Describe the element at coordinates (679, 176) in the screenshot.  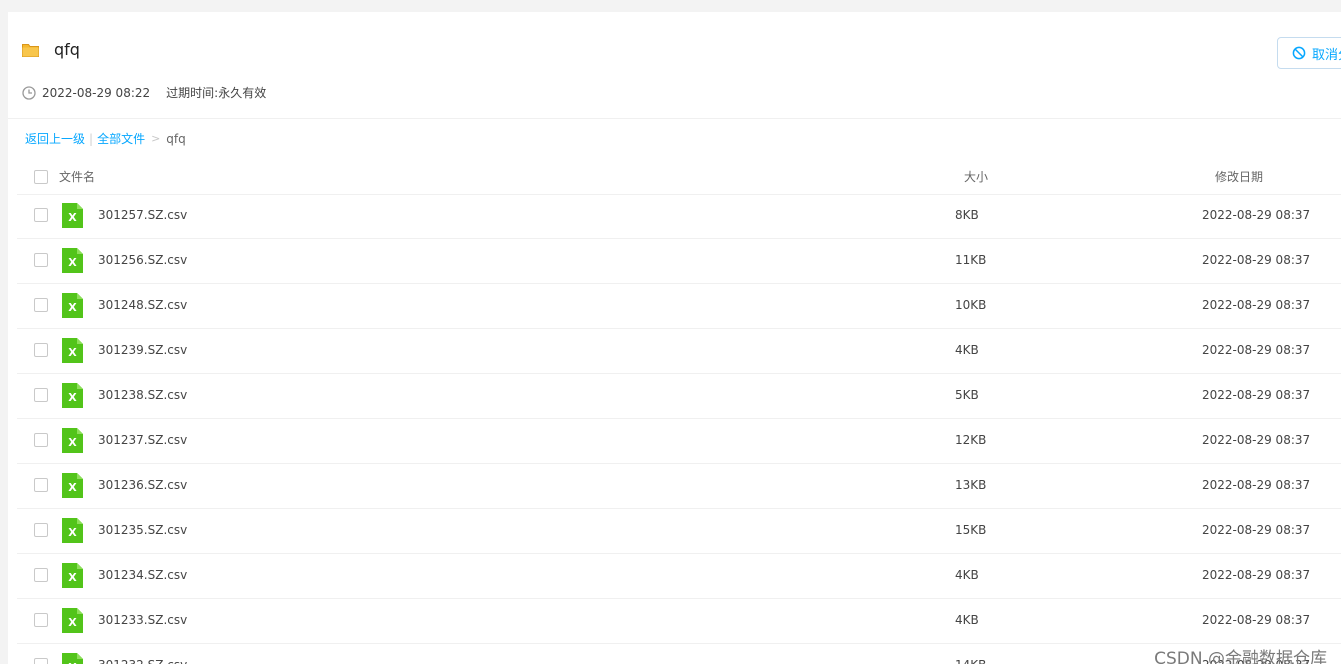
I see `file-list-header: 文件名 大小 修改日期` at that location.